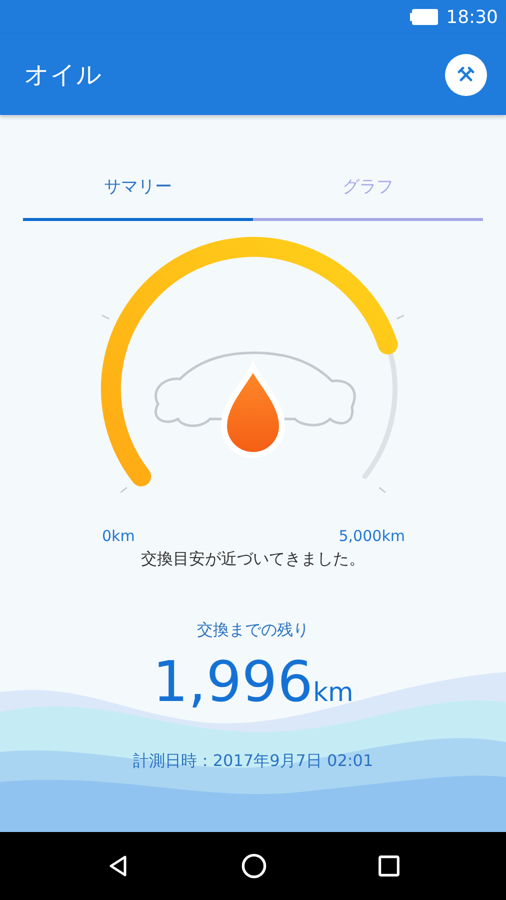  What do you see at coordinates (63, 75) in the screenshot?
I see `app-title: オイル` at bounding box center [63, 75].